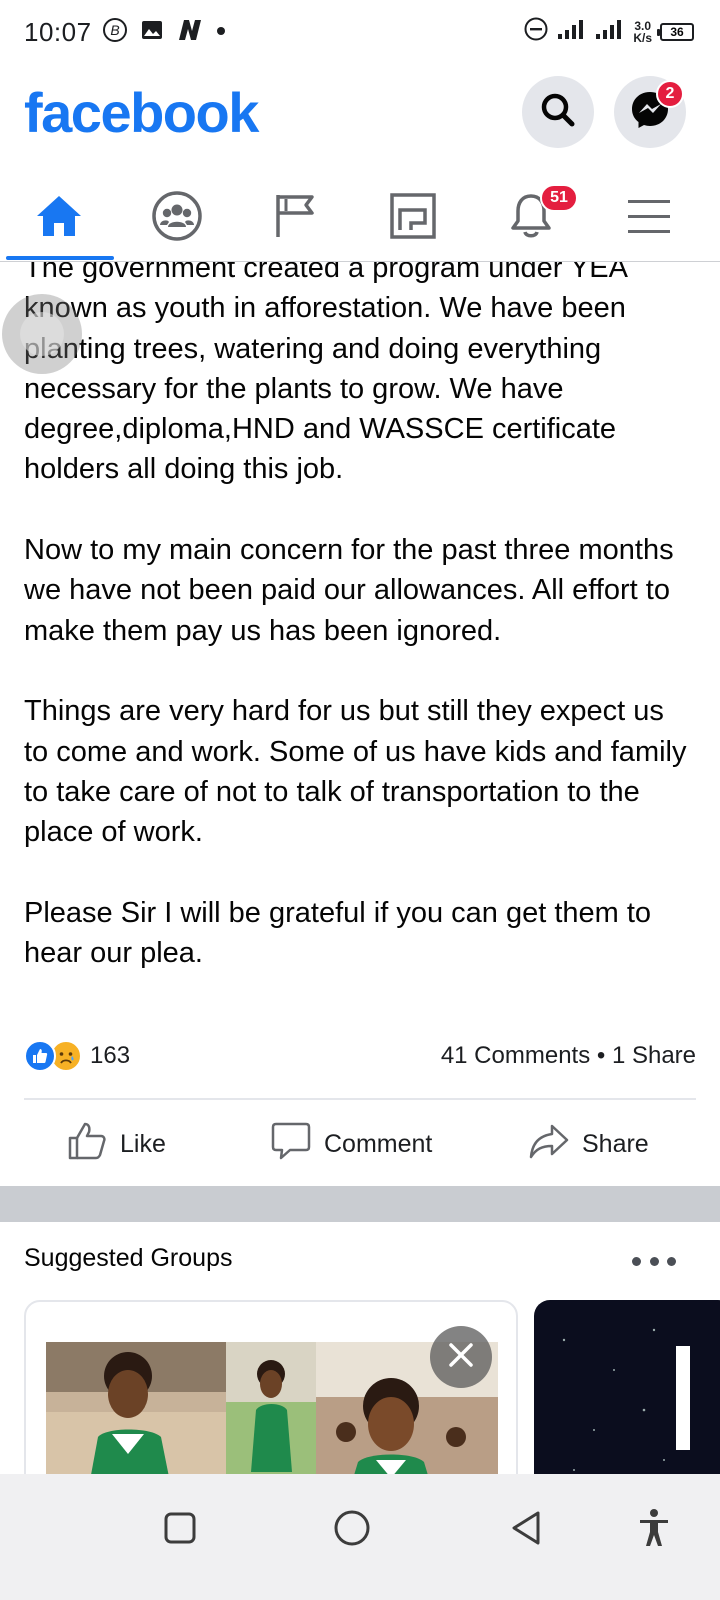  Describe the element at coordinates (559, 198) in the screenshot. I see `notifications-badge: 51` at that location.